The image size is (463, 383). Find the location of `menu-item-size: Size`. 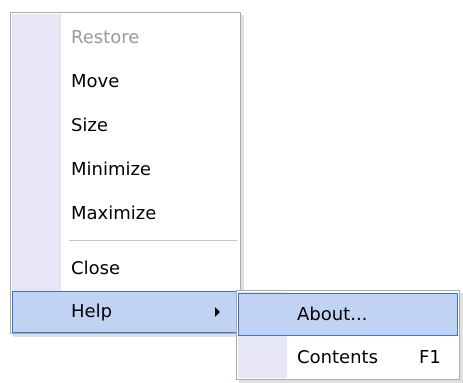

menu-item-size: Size is located at coordinates (125, 126).